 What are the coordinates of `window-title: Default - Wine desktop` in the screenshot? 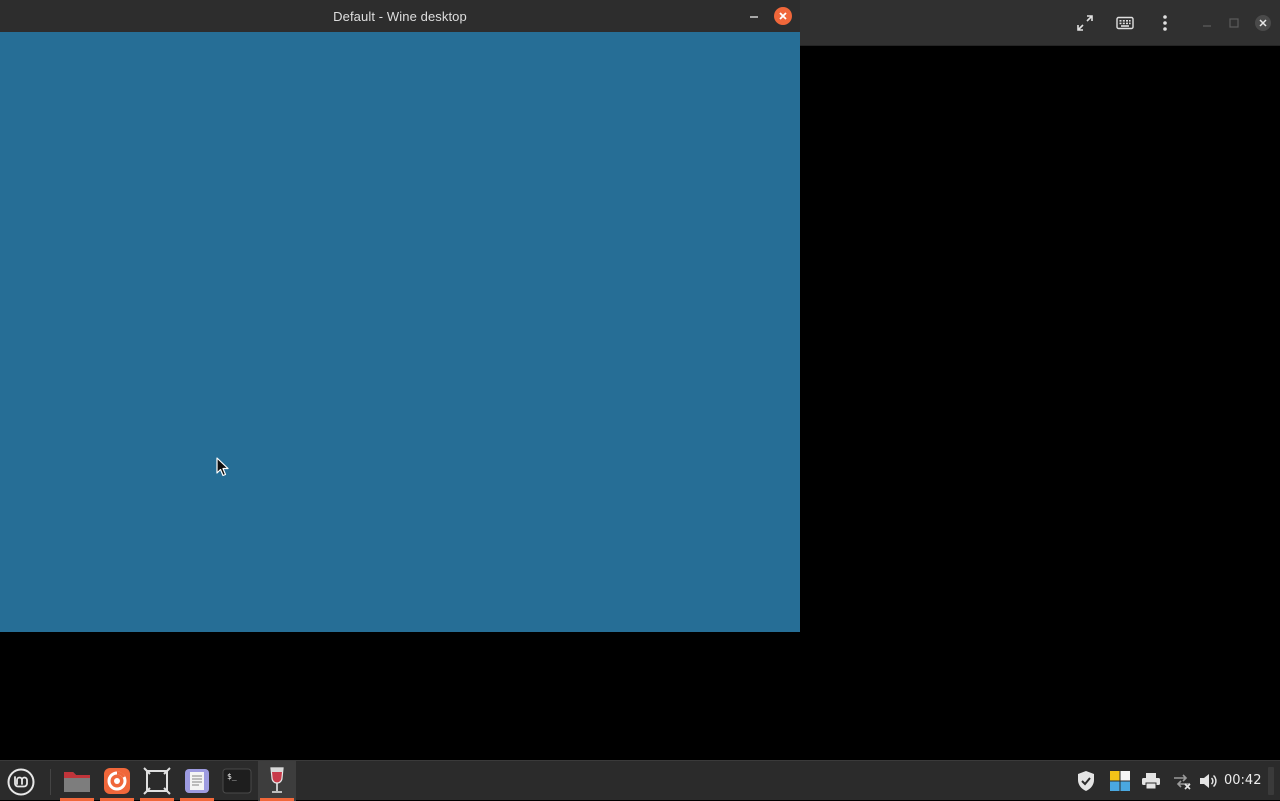 It's located at (400, 16).